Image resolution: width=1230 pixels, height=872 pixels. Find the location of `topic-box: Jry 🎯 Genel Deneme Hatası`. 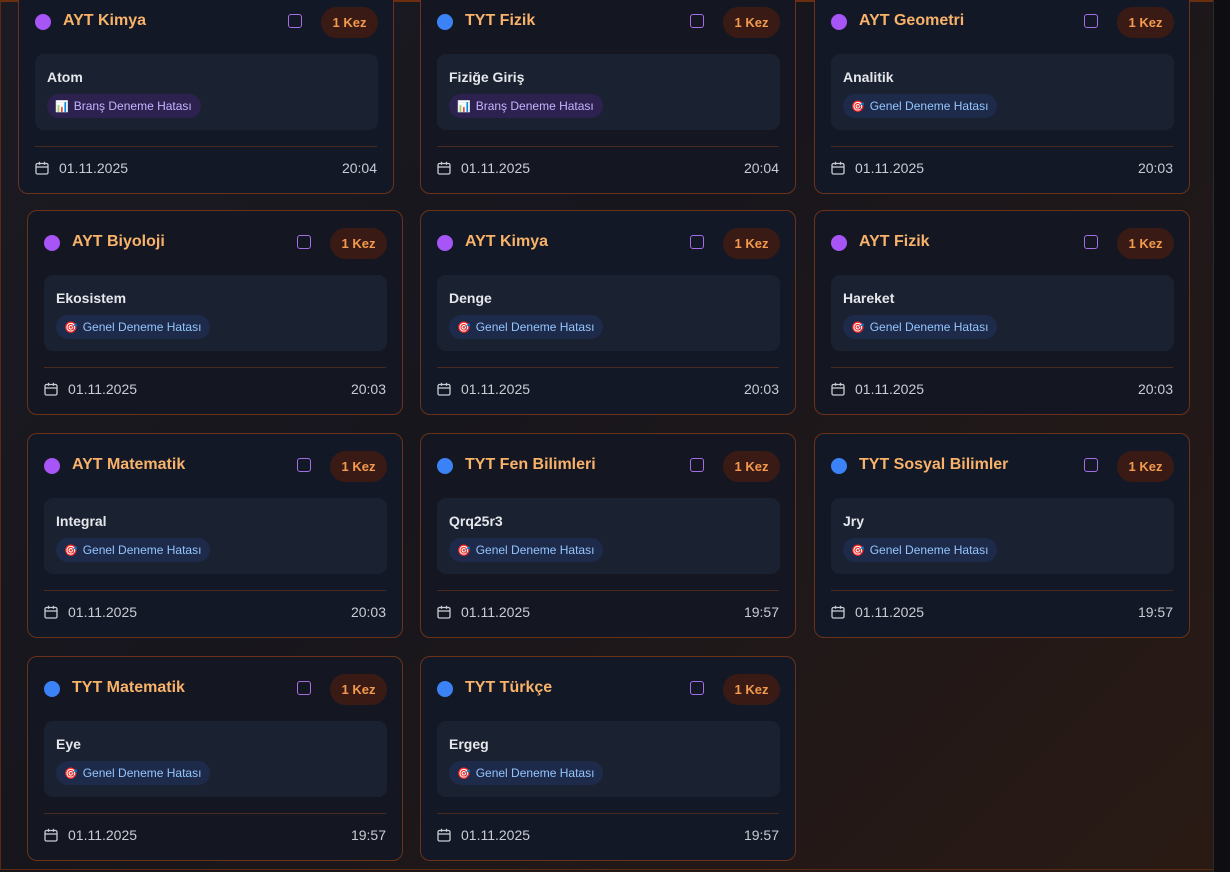

topic-box: Jry 🎯 Genel Deneme Hatası is located at coordinates (1002, 536).